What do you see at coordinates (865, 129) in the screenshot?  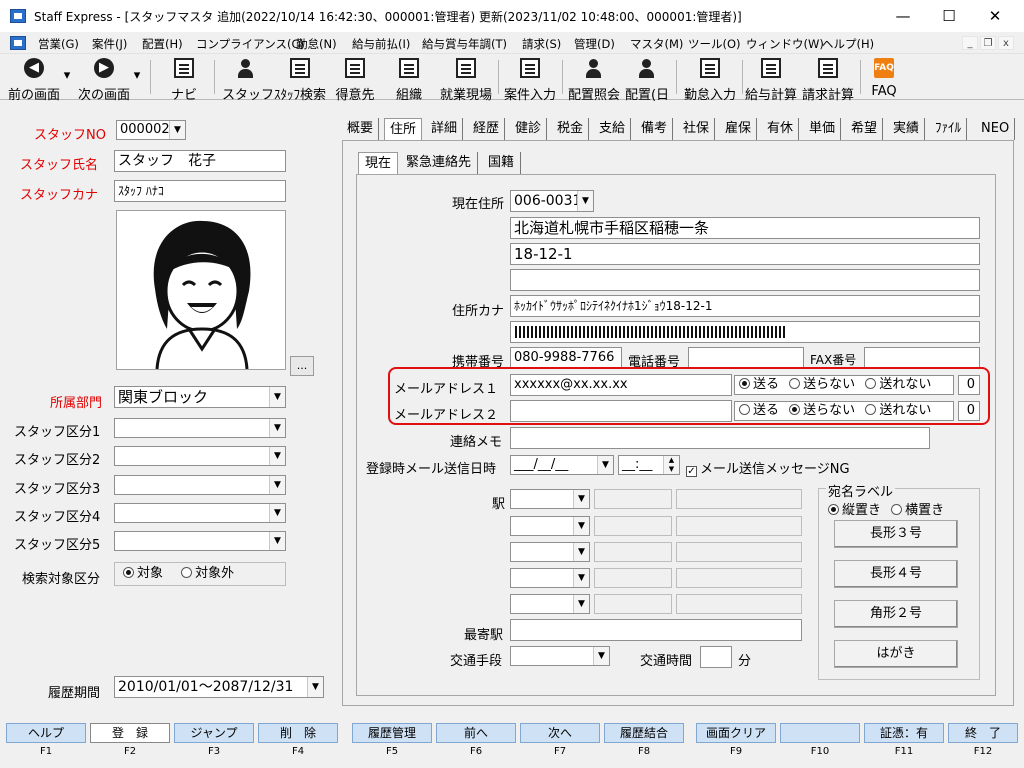 I see `tab-wishes: 希望` at bounding box center [865, 129].